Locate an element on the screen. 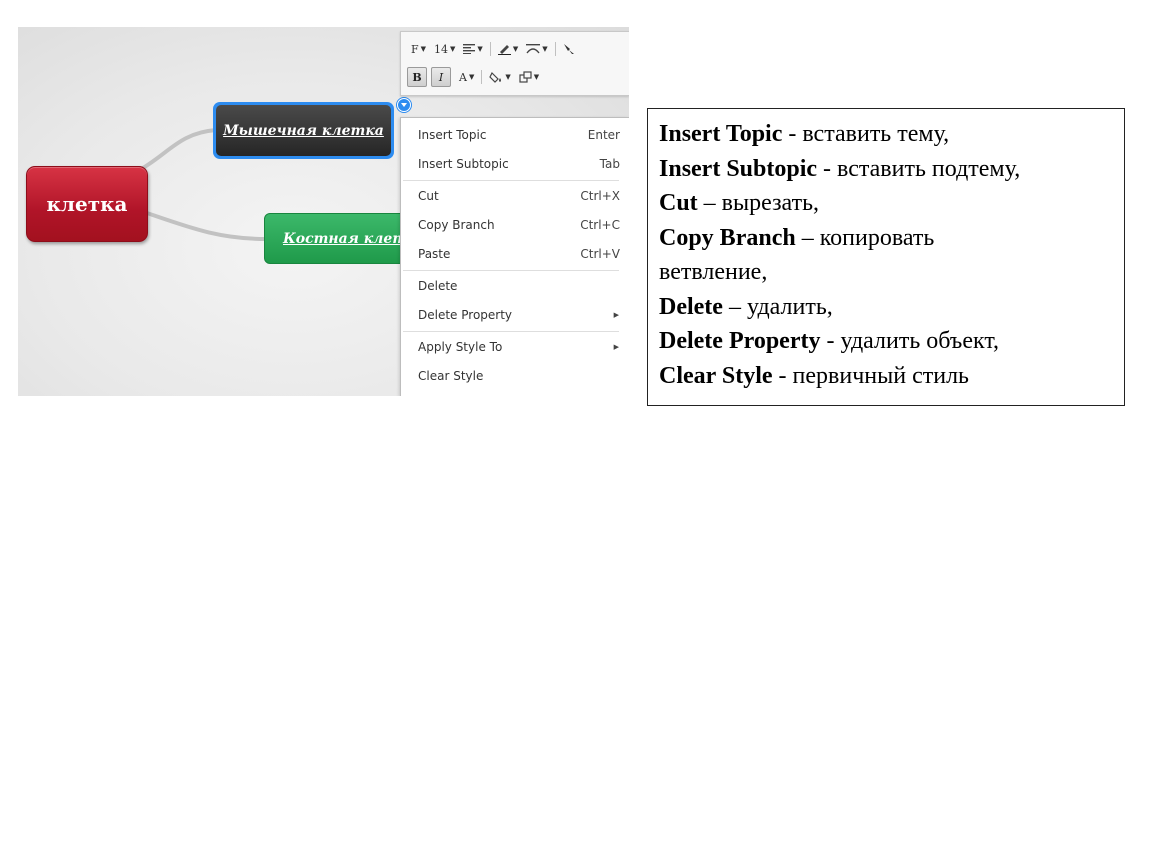 This screenshot has width=1150, height=864. connector-bone is located at coordinates (205, 225).